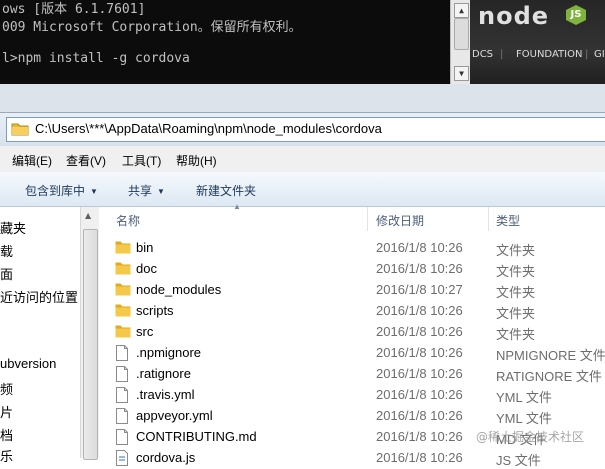 The image size is (605, 469). Describe the element at coordinates (549, 376) in the screenshot. I see `file-type: RATIGNORE 文件` at that location.